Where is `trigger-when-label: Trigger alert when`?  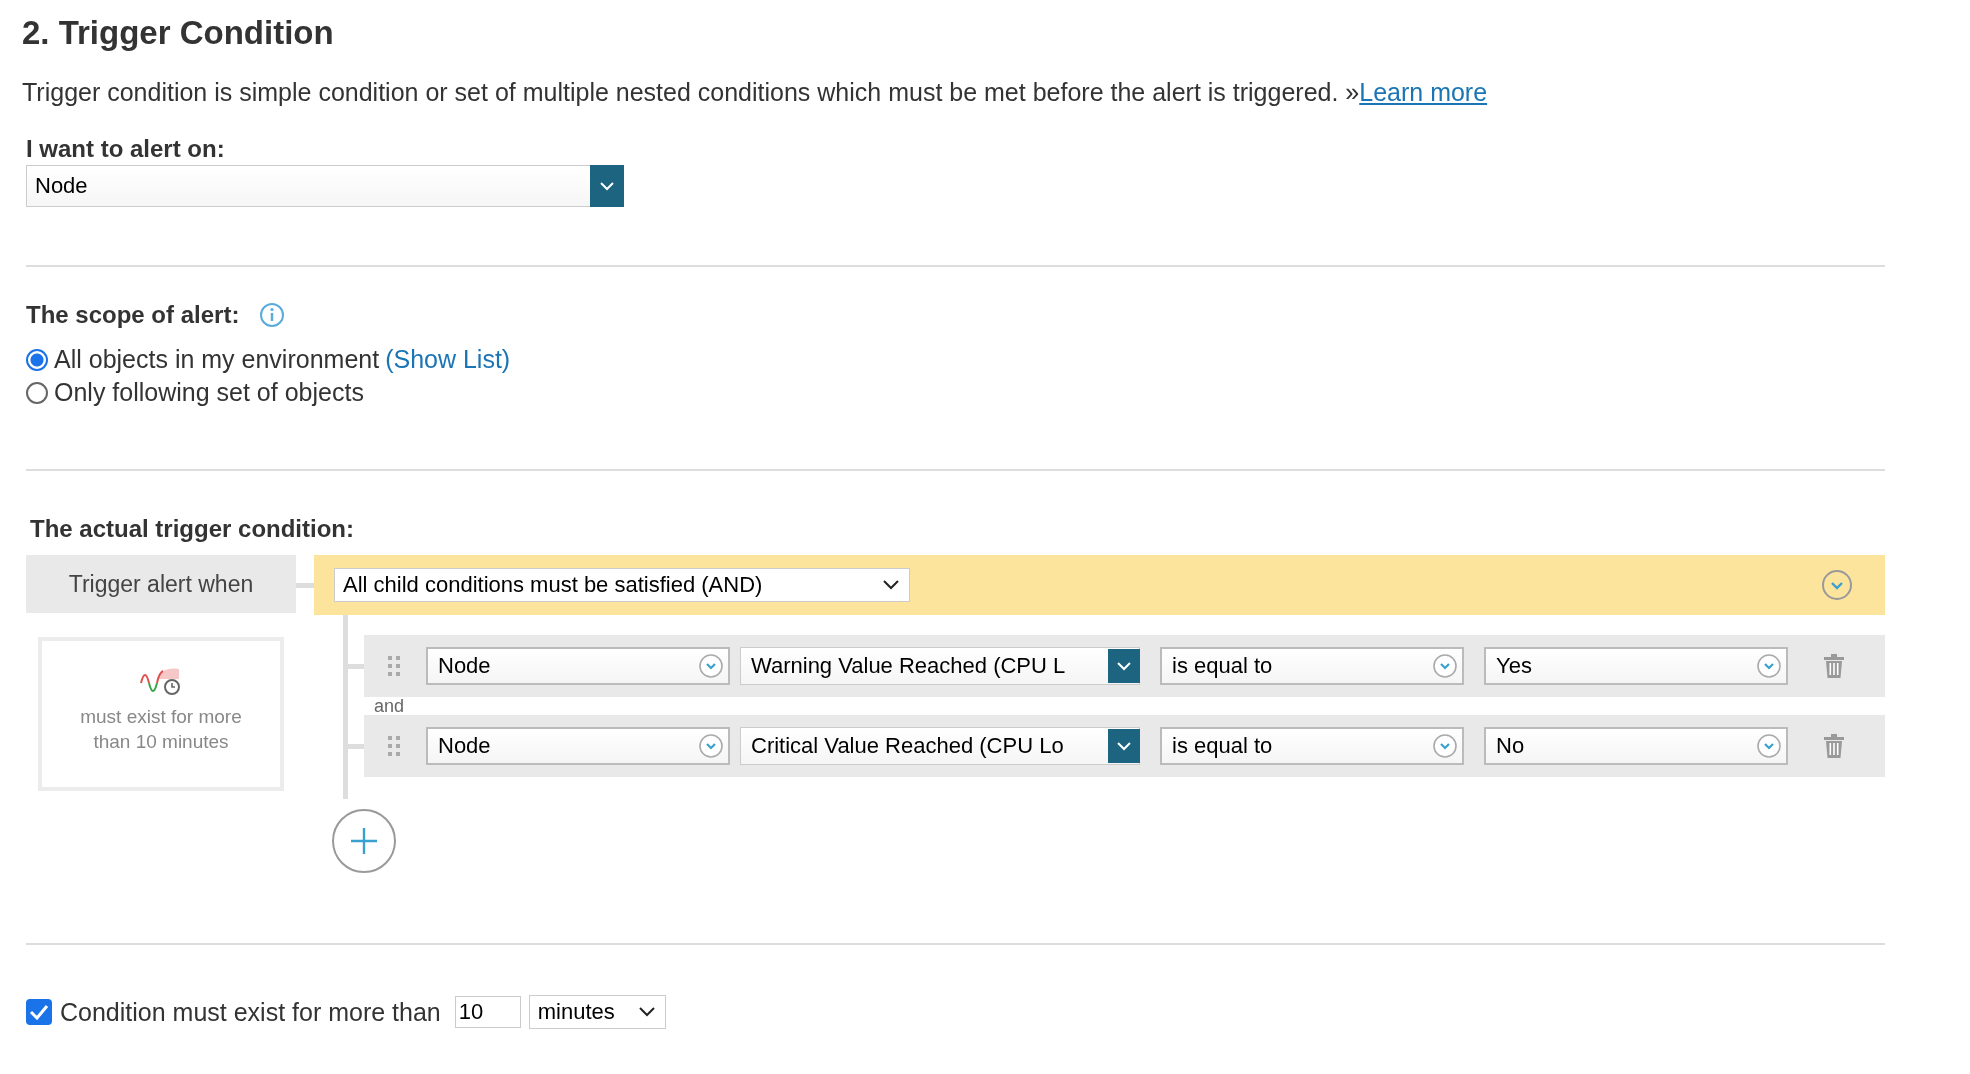
trigger-when-label: Trigger alert when is located at coordinates (161, 584).